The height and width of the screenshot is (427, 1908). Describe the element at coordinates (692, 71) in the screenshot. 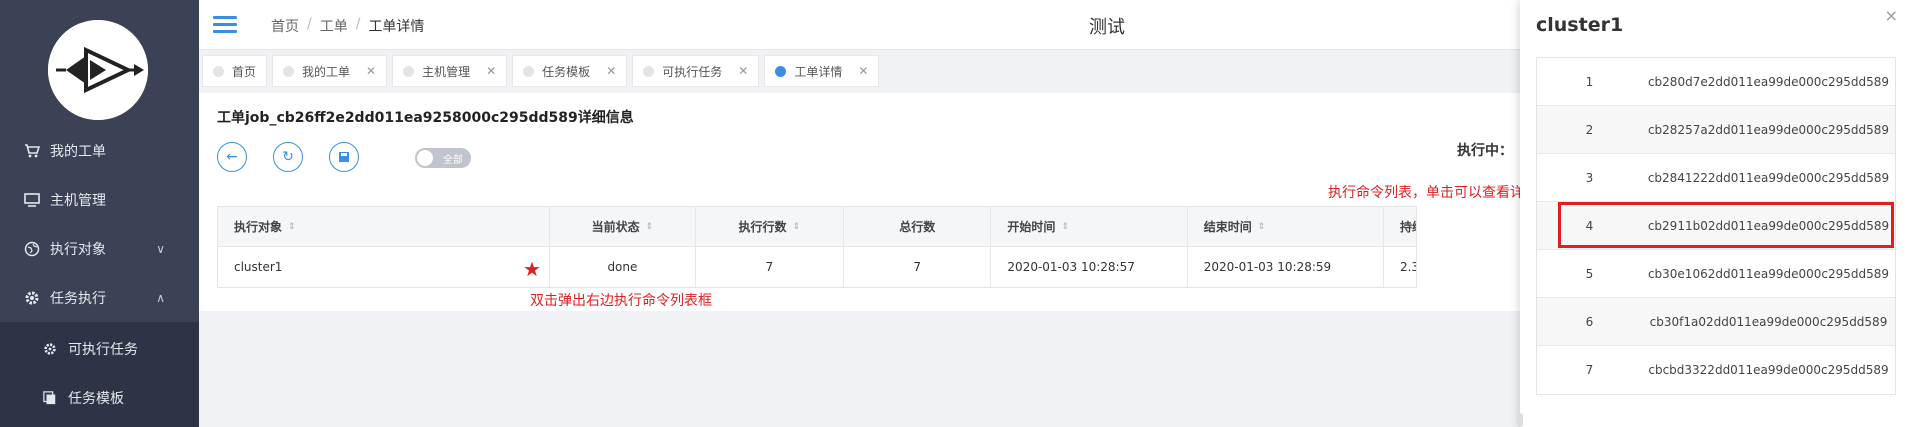

I see `tab-label: 可执行任务` at that location.